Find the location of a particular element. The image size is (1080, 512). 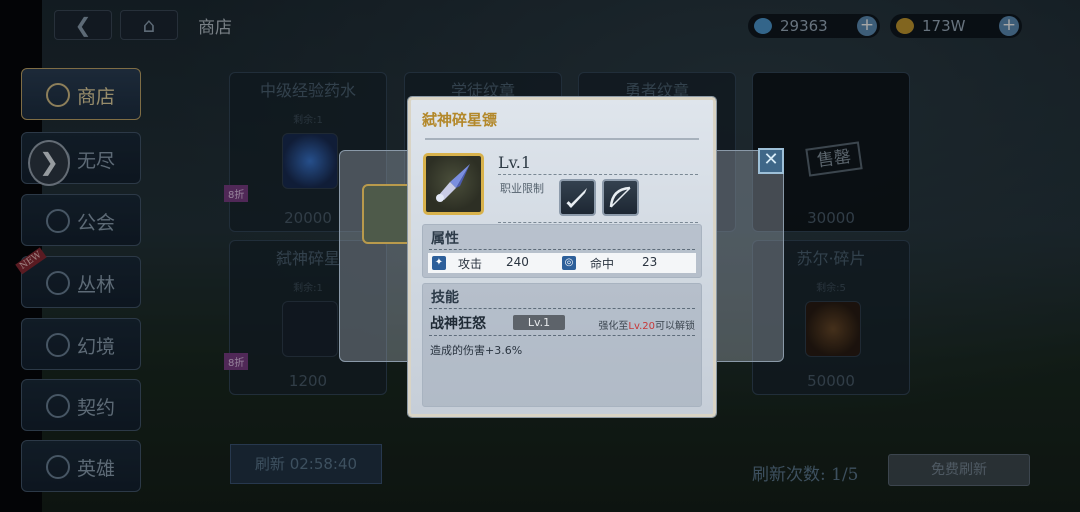

unlock-level: Lv.20 is located at coordinates (641, 326).